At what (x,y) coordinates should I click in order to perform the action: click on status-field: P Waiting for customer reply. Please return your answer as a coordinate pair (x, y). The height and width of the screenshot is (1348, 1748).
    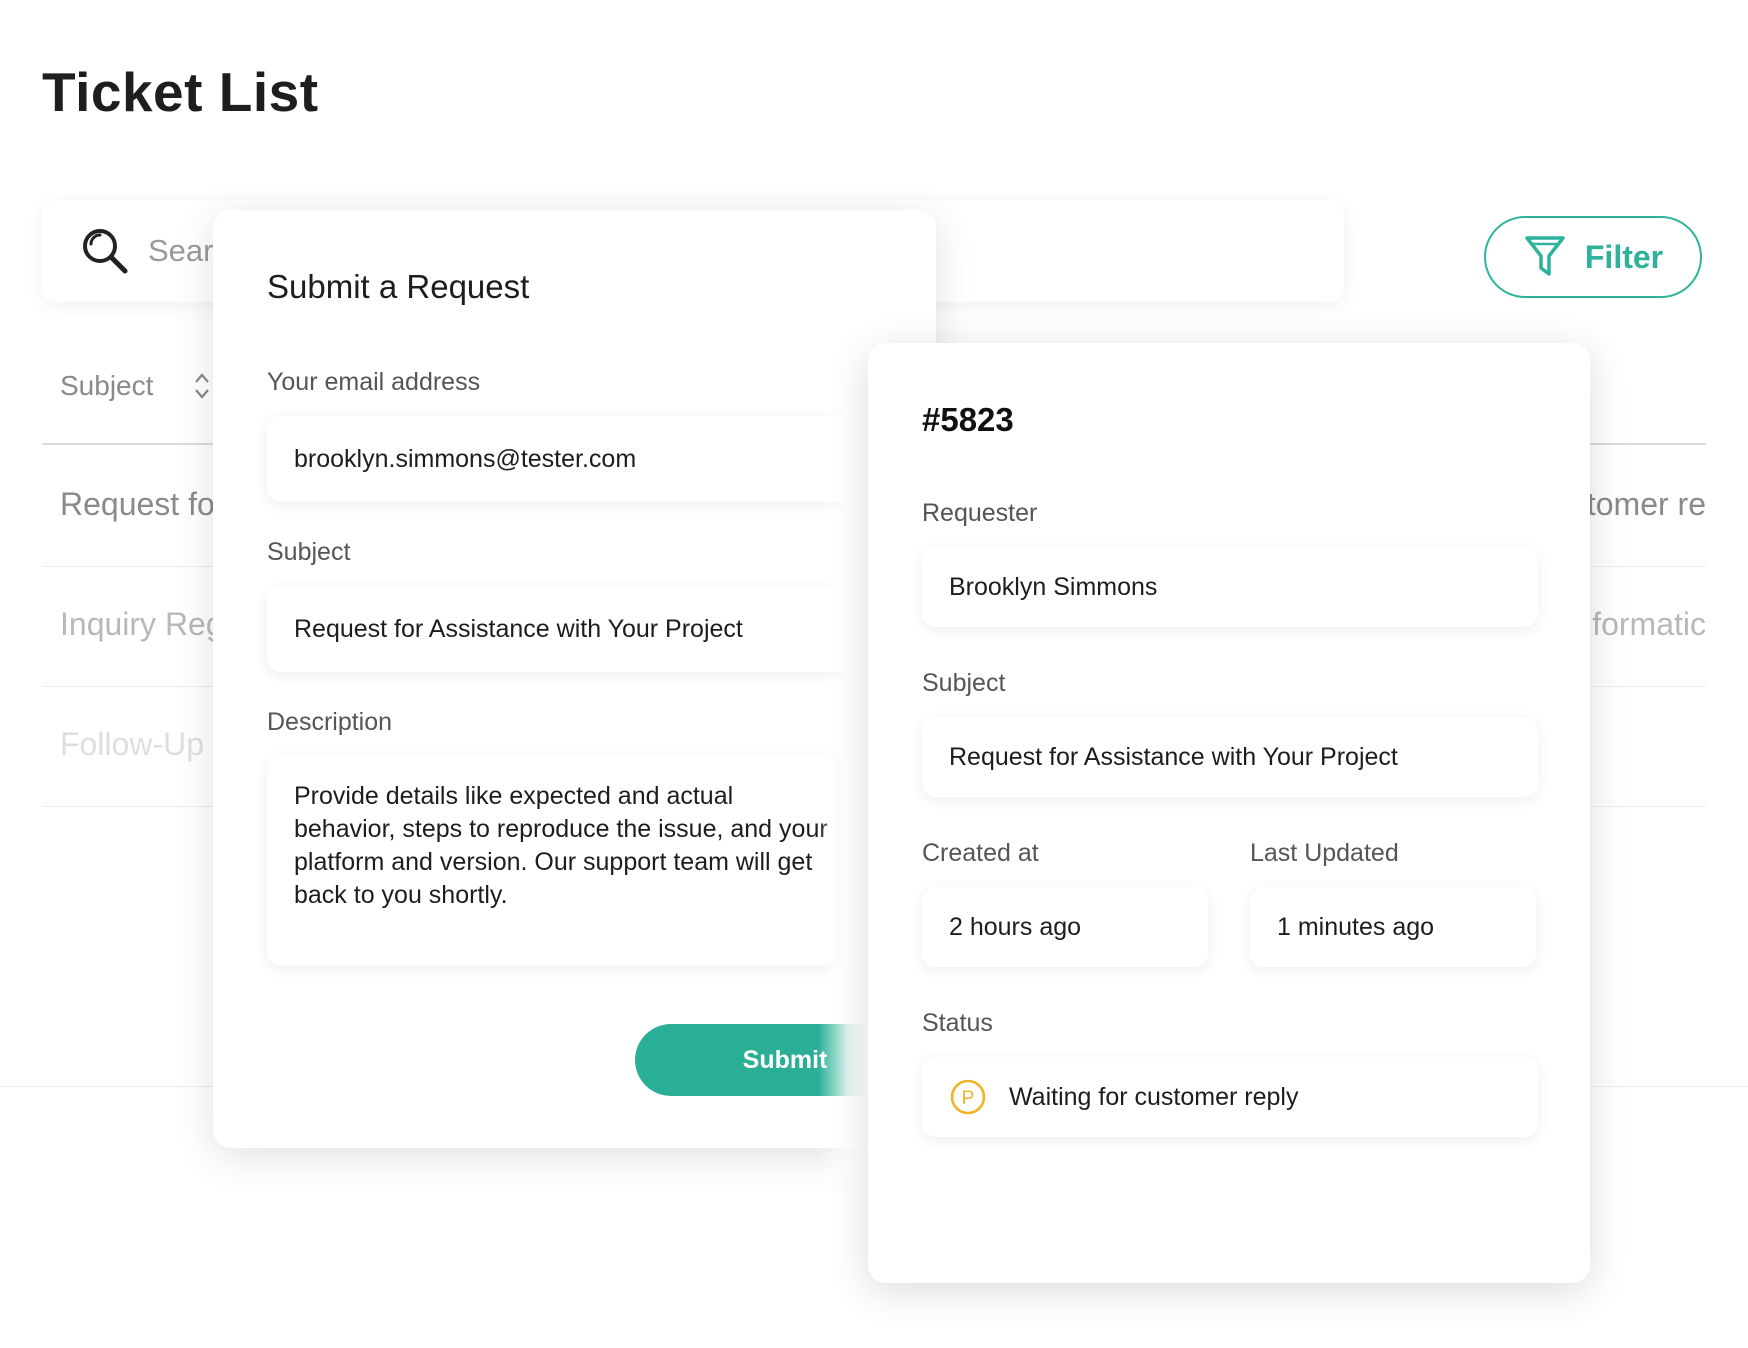
    Looking at the image, I should click on (1230, 1097).